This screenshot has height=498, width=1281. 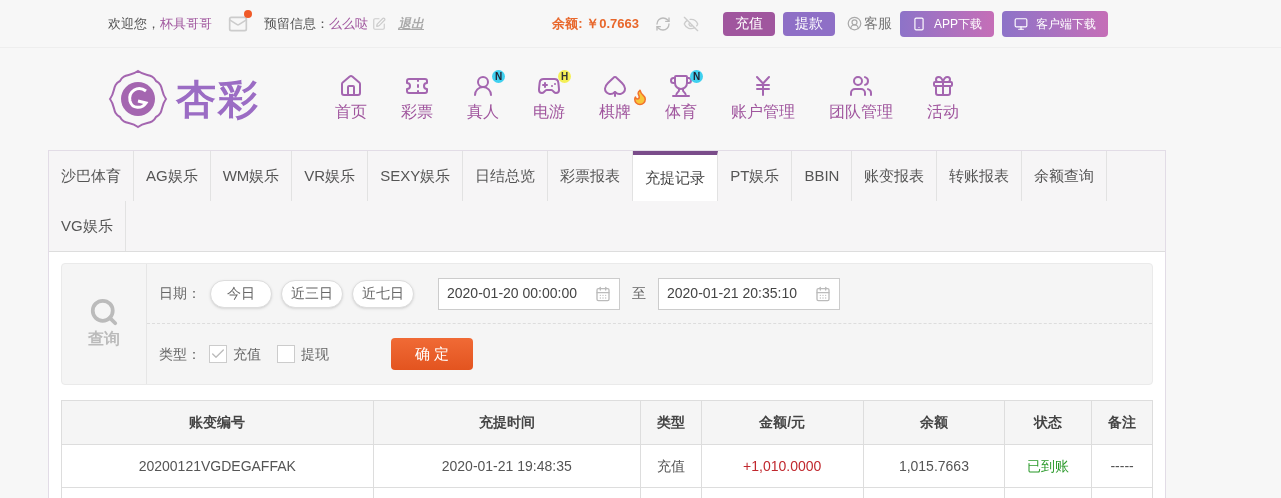 I want to click on client-download-button: 客户端下载, so click(x=1055, y=23).